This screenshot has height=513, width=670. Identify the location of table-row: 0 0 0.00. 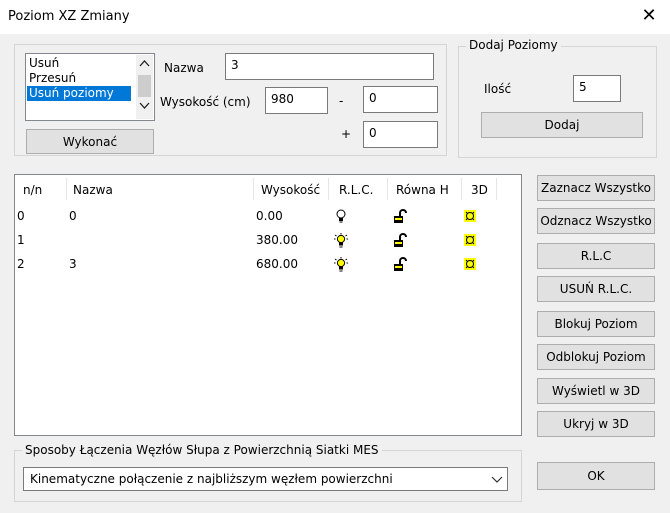
(268, 217).